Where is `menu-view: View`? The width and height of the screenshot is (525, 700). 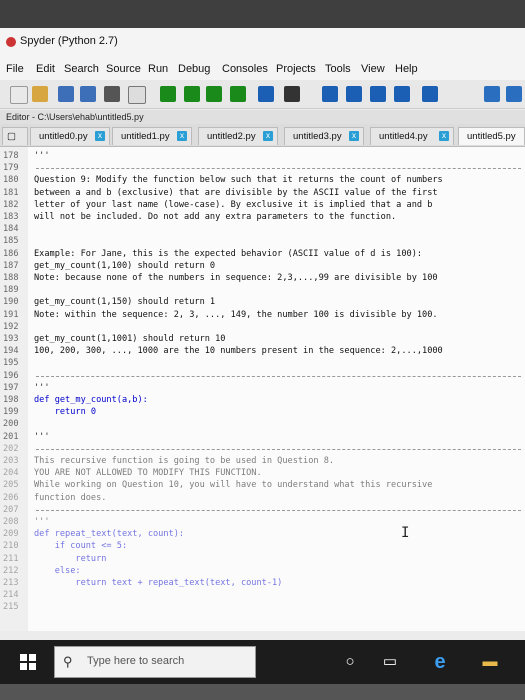 menu-view: View is located at coordinates (373, 69).